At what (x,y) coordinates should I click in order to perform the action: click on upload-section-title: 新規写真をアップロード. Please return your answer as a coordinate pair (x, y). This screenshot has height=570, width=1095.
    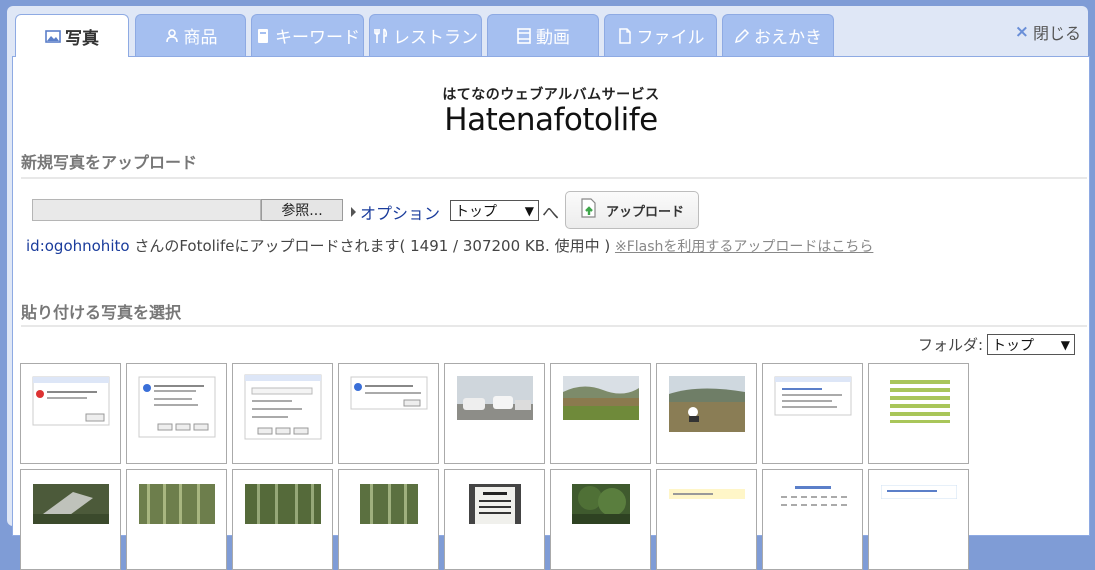
    Looking at the image, I should click on (109, 162).